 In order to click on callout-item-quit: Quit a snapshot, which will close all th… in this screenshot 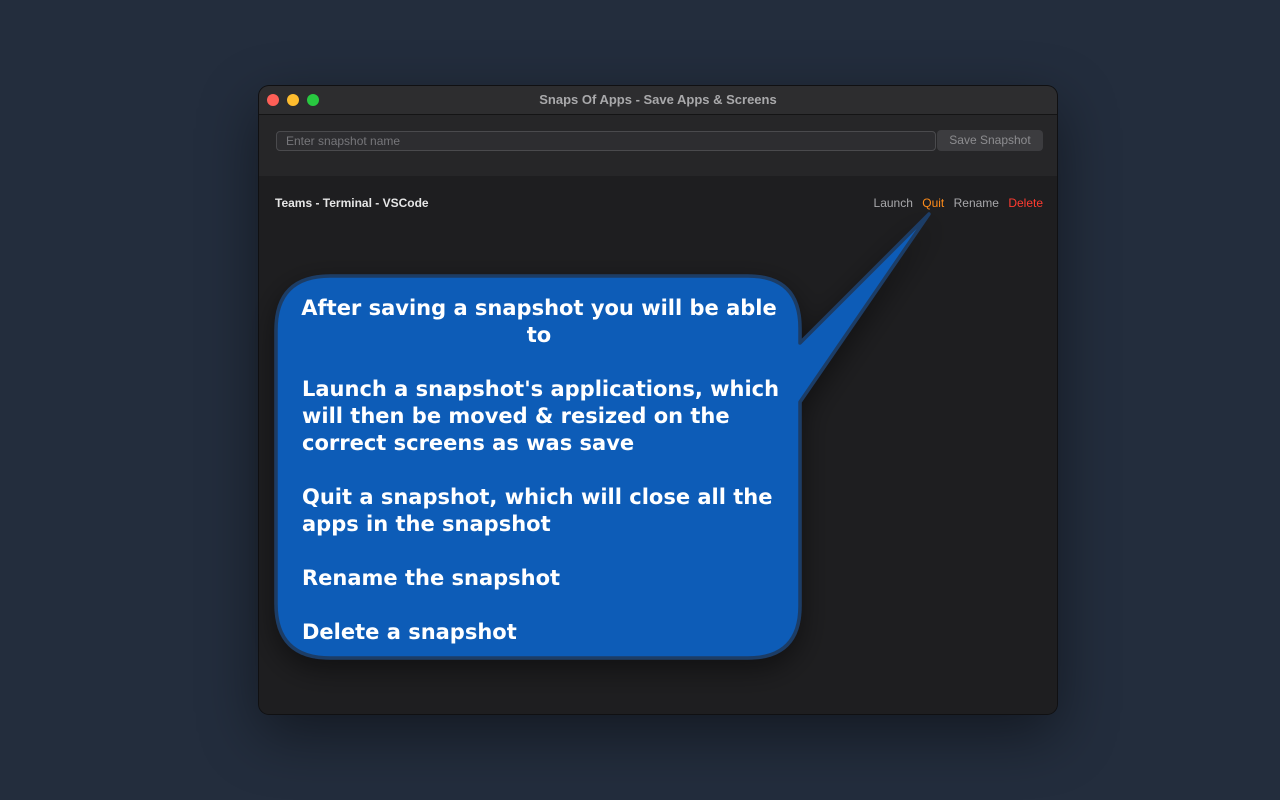, I will do `click(537, 510)`.